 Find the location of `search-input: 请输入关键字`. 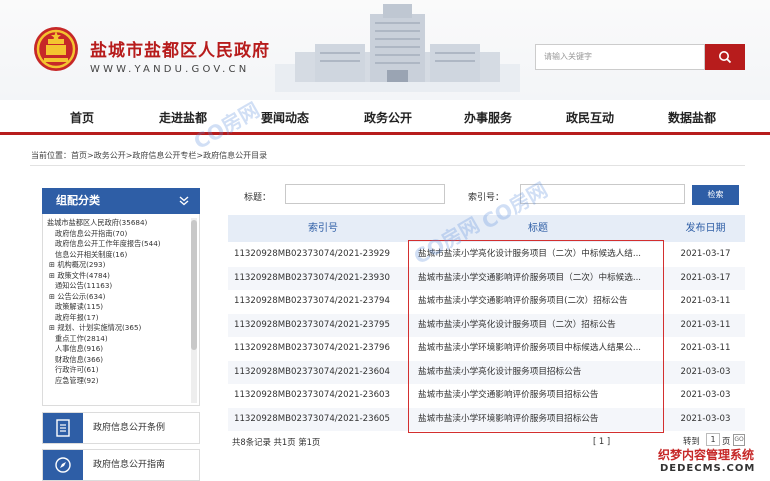

search-input: 请输入关键字 is located at coordinates (620, 57).